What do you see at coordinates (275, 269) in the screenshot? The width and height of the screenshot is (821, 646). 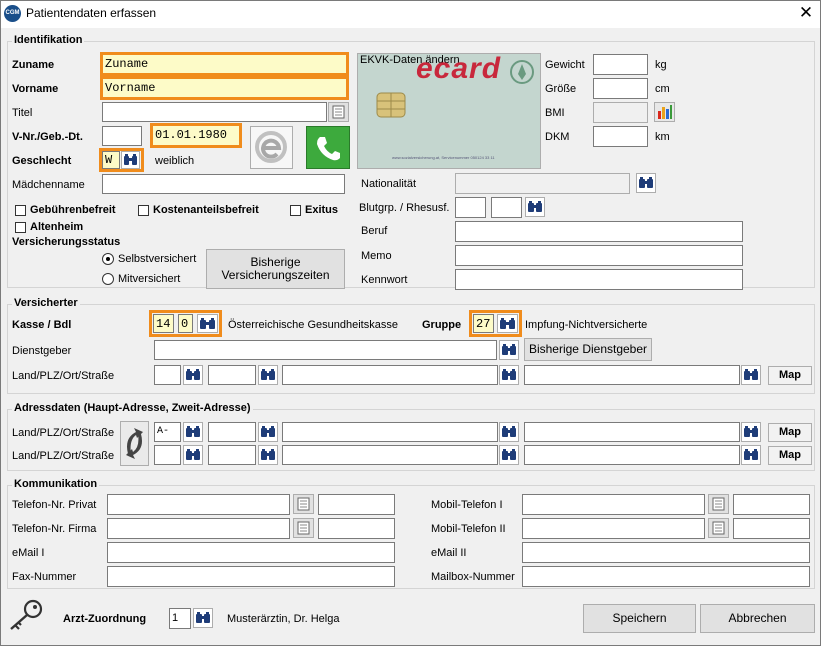 I see `bisherige-versicherungszeiten-button: Bisherige Versicherungszeiten` at bounding box center [275, 269].